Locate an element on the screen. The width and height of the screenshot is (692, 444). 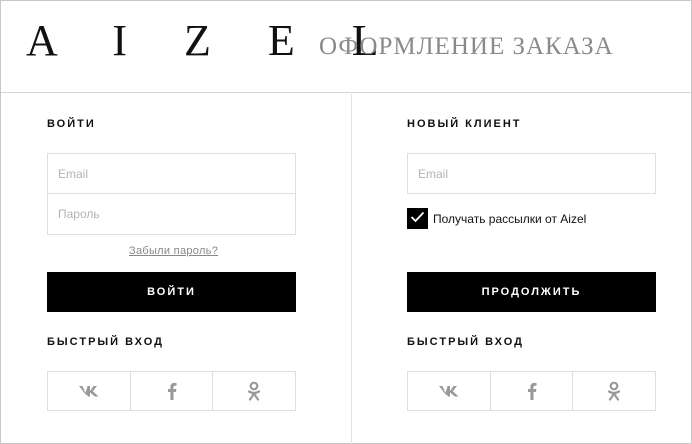
checkmark-icon is located at coordinates (417, 219).